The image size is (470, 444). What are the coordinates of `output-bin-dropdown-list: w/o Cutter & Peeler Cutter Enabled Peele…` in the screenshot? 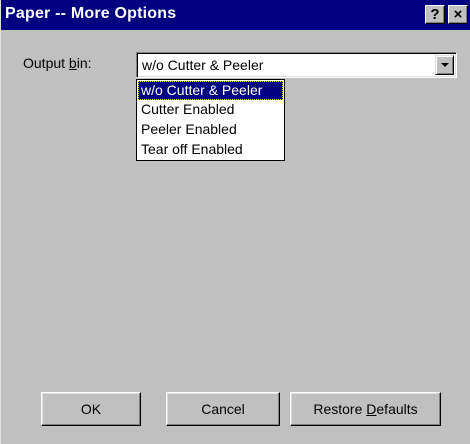 It's located at (210, 120).